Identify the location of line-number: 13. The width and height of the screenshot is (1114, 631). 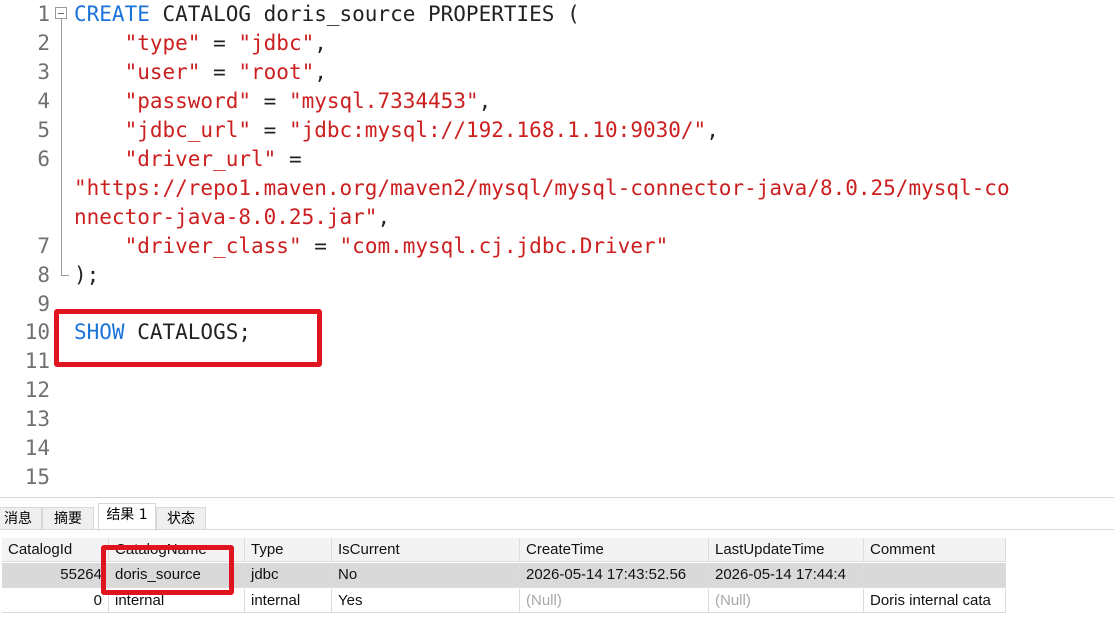
(37, 419).